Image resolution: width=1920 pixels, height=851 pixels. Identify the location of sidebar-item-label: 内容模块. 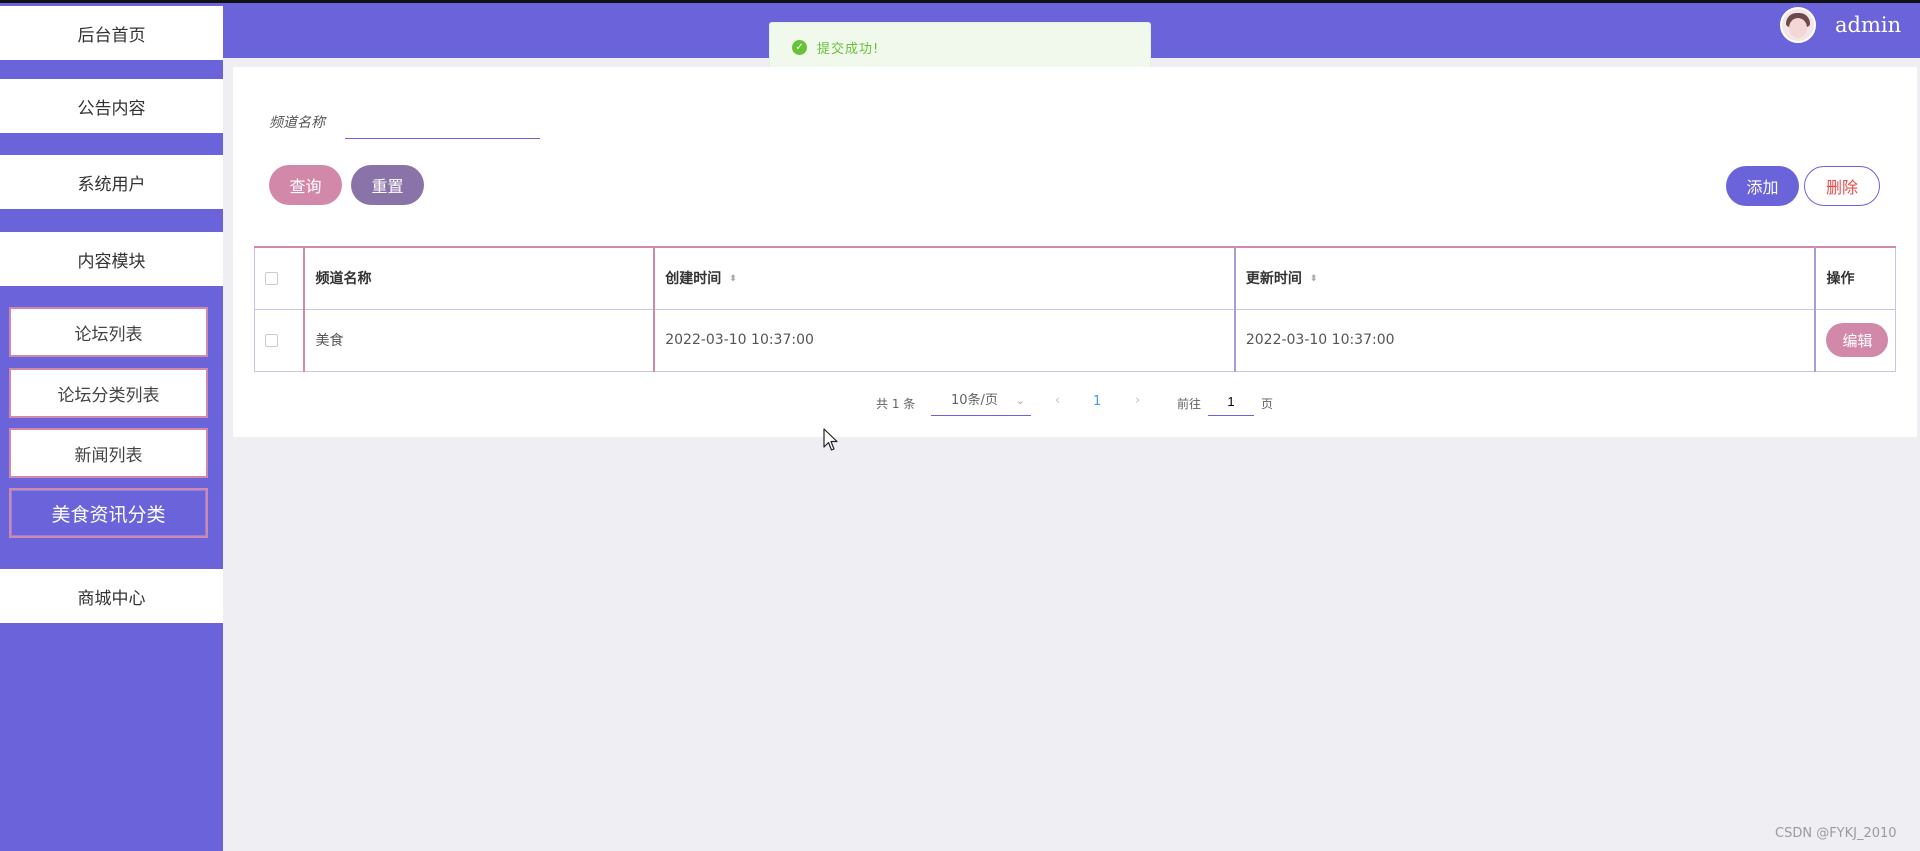
(111, 261).